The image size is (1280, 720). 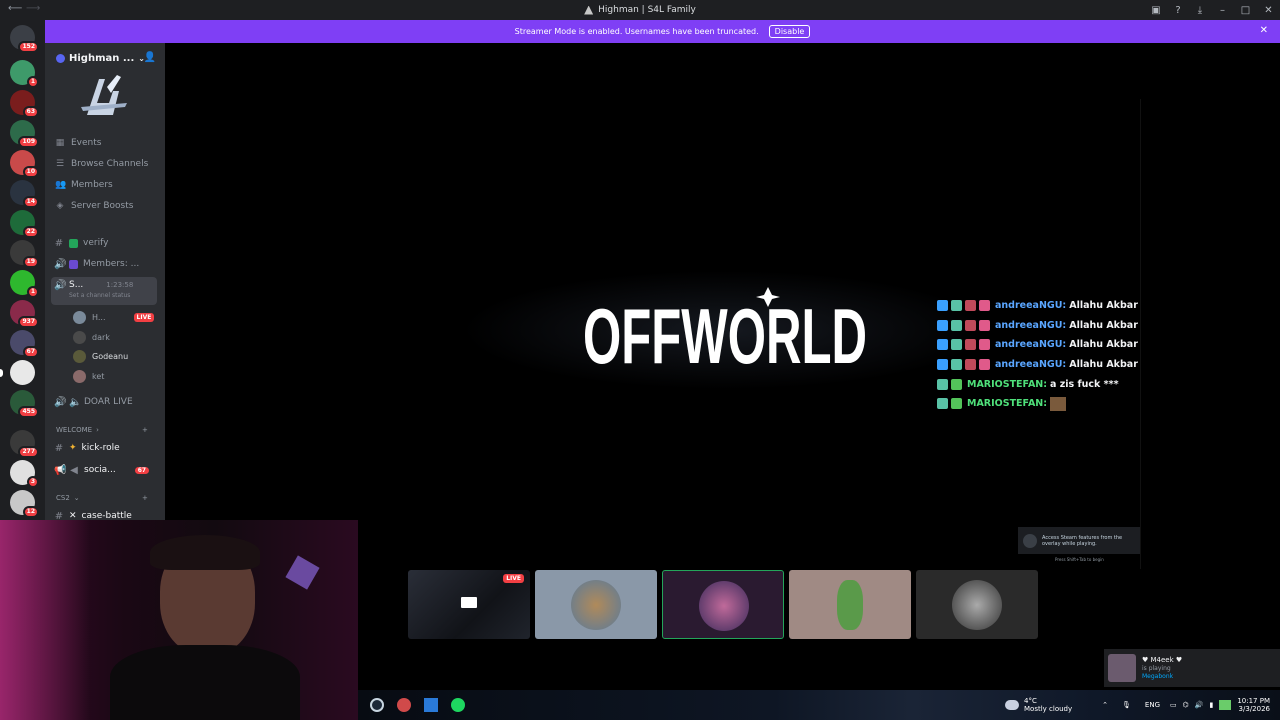 What do you see at coordinates (469, 604) in the screenshot?
I see `stream-tile: LIVE` at bounding box center [469, 604].